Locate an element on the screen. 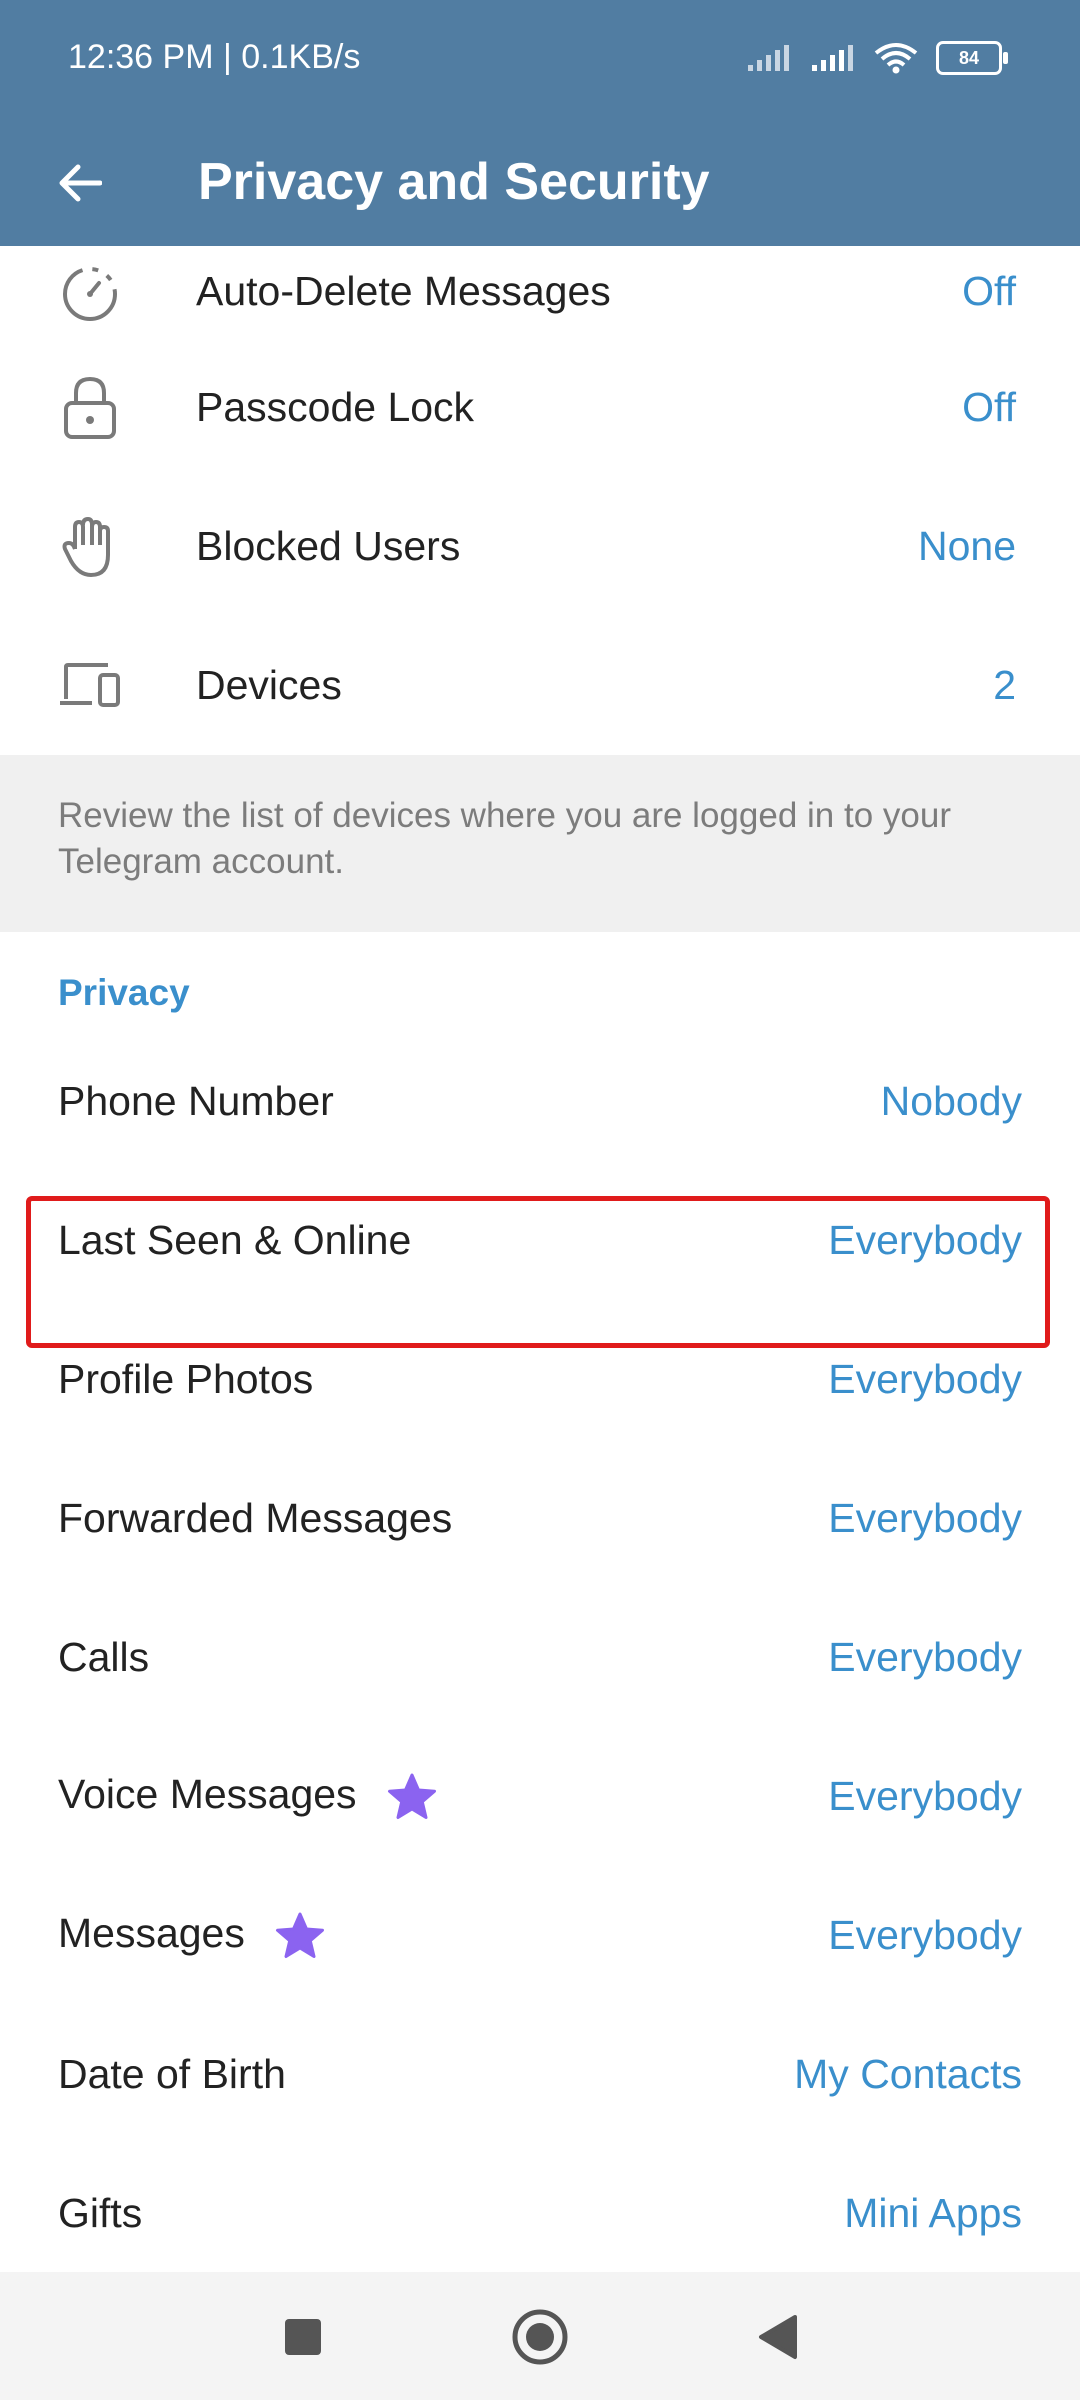  home-button is located at coordinates (540, 2337).